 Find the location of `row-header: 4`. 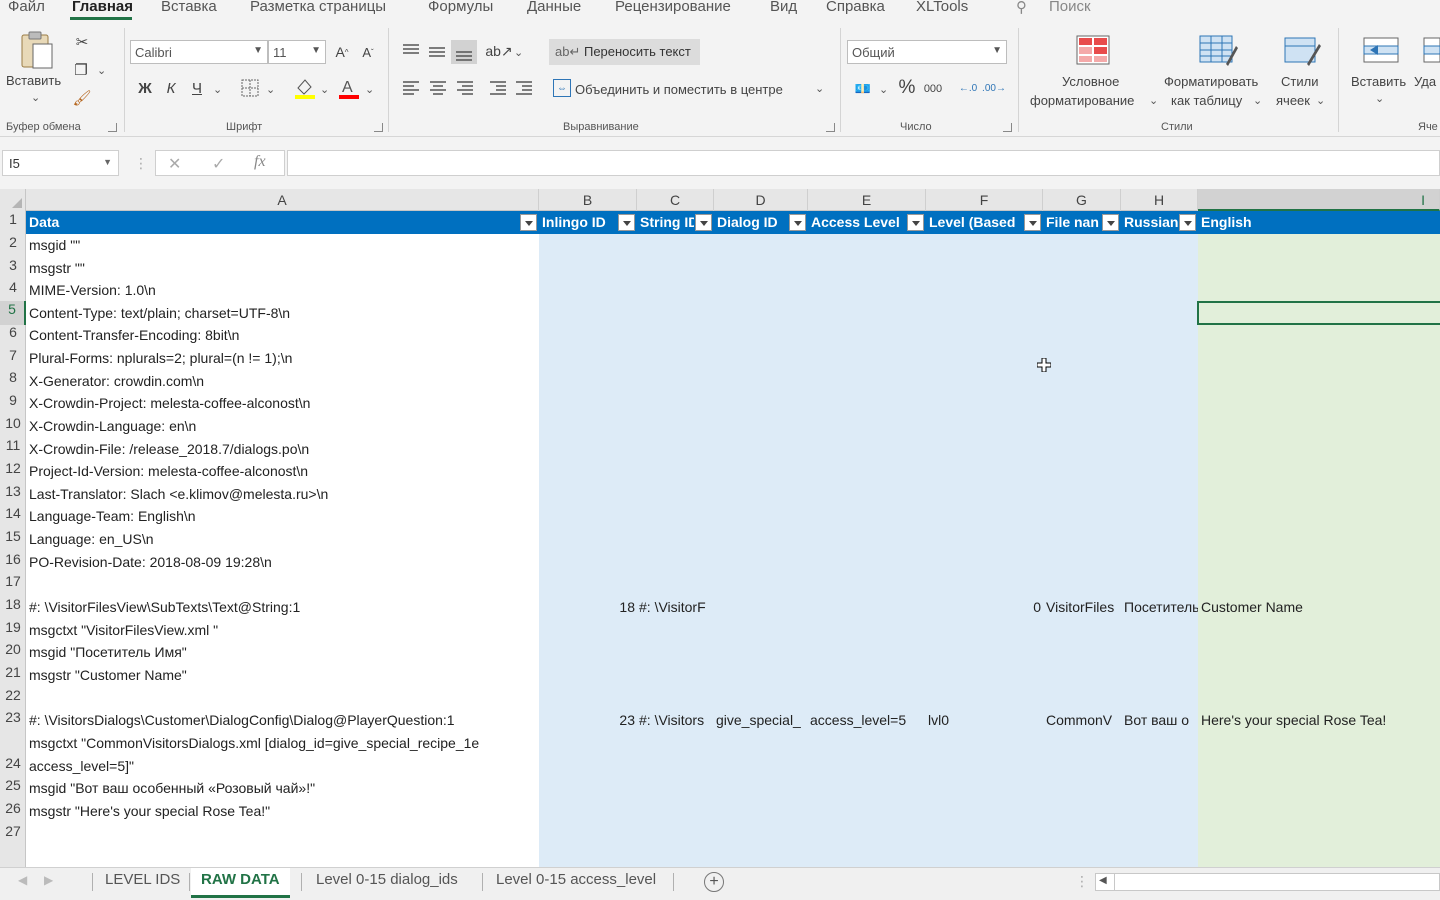

row-header: 4 is located at coordinates (13, 287).